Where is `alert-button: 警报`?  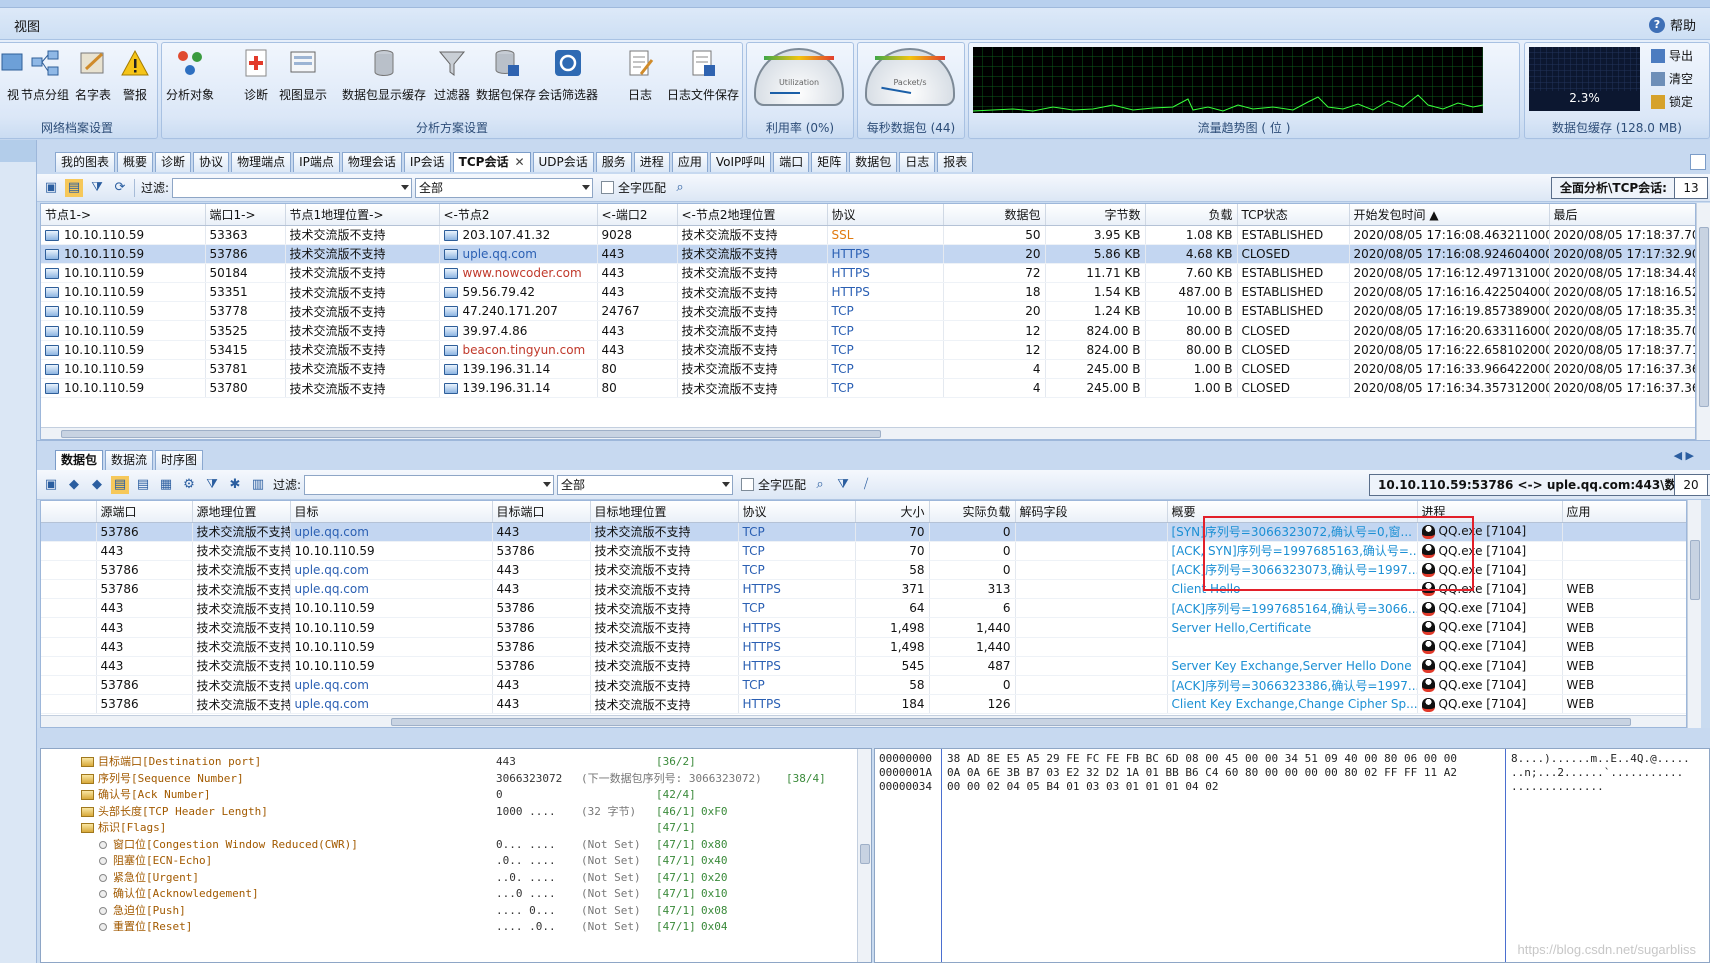
alert-button: 警报 is located at coordinates (135, 75).